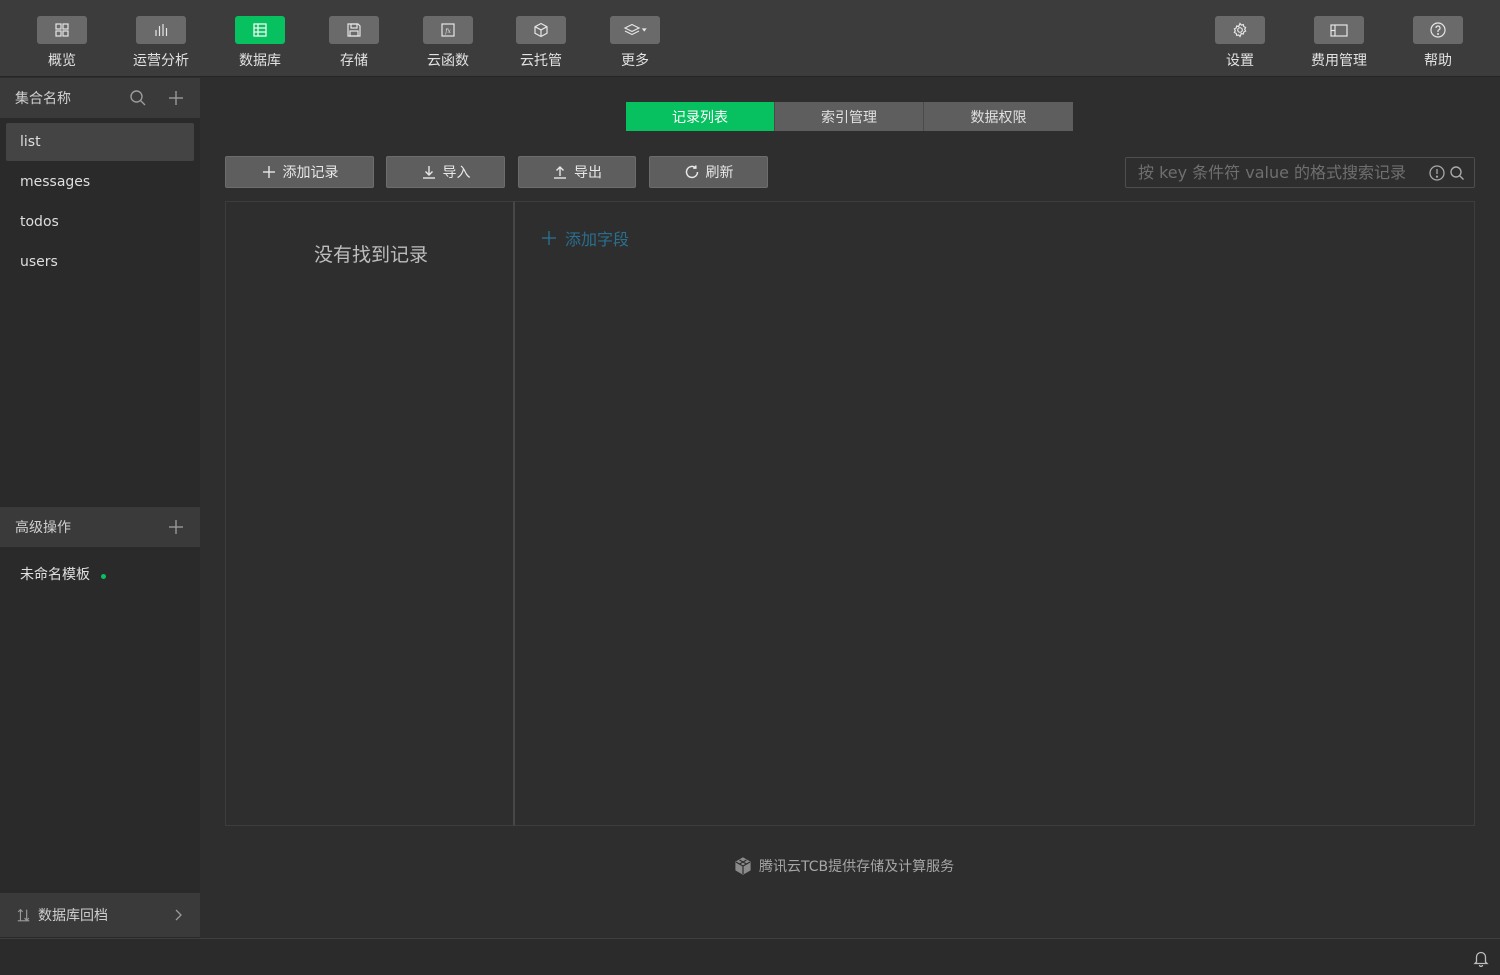 The image size is (1500, 975). I want to click on collection-item-users: users, so click(100, 262).